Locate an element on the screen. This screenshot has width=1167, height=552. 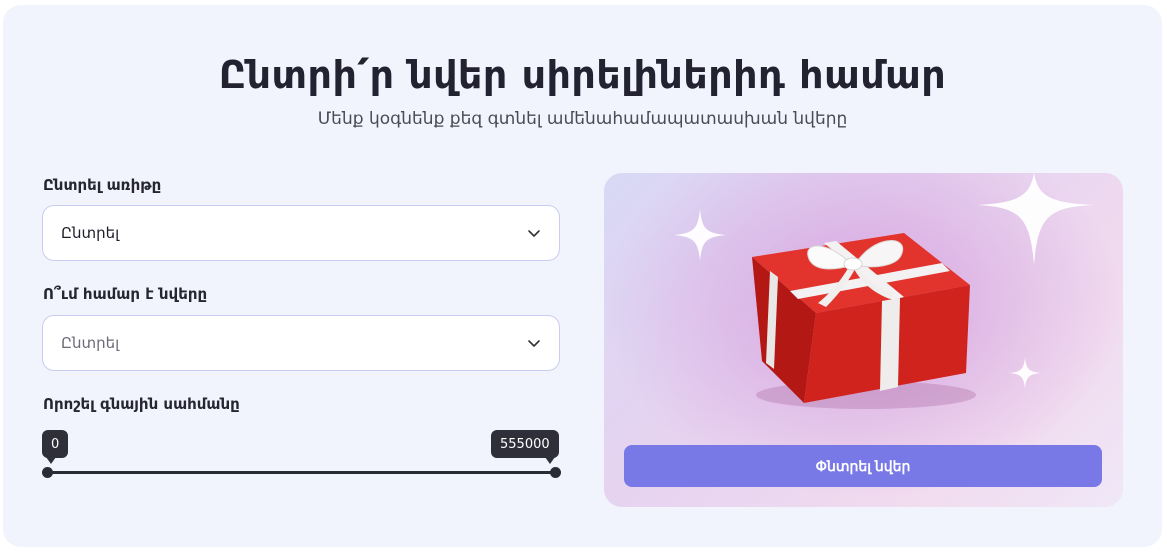
price-max-tooltip: 555000 is located at coordinates (525, 447).